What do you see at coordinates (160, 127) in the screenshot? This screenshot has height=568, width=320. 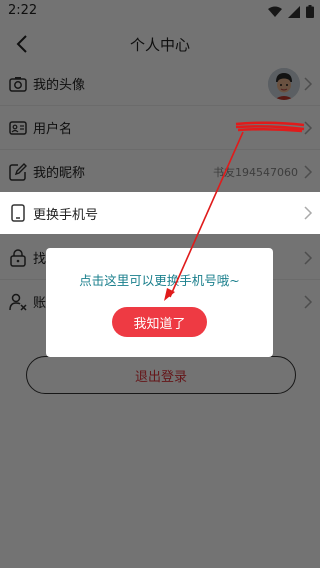 I see `row-username: 用户名` at bounding box center [160, 127].